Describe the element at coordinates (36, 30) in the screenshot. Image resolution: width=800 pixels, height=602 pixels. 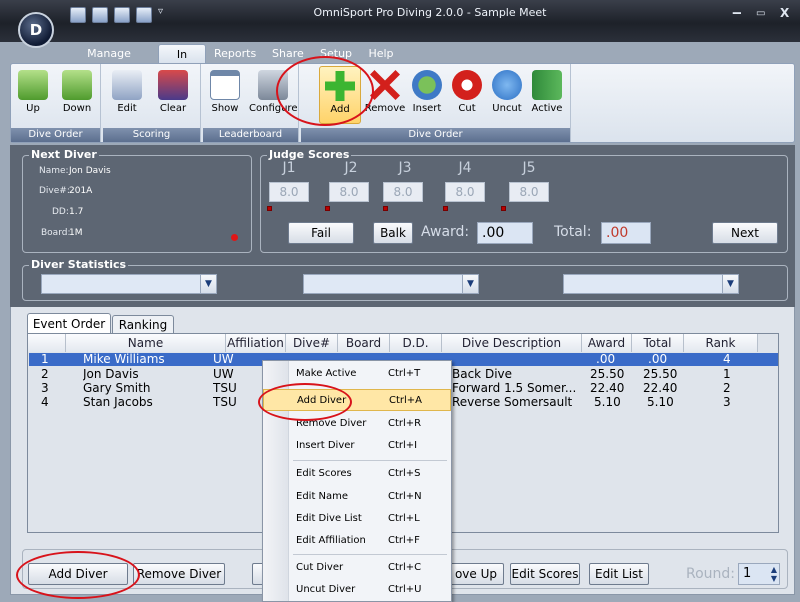
I see `app-orb-icon: D` at that location.